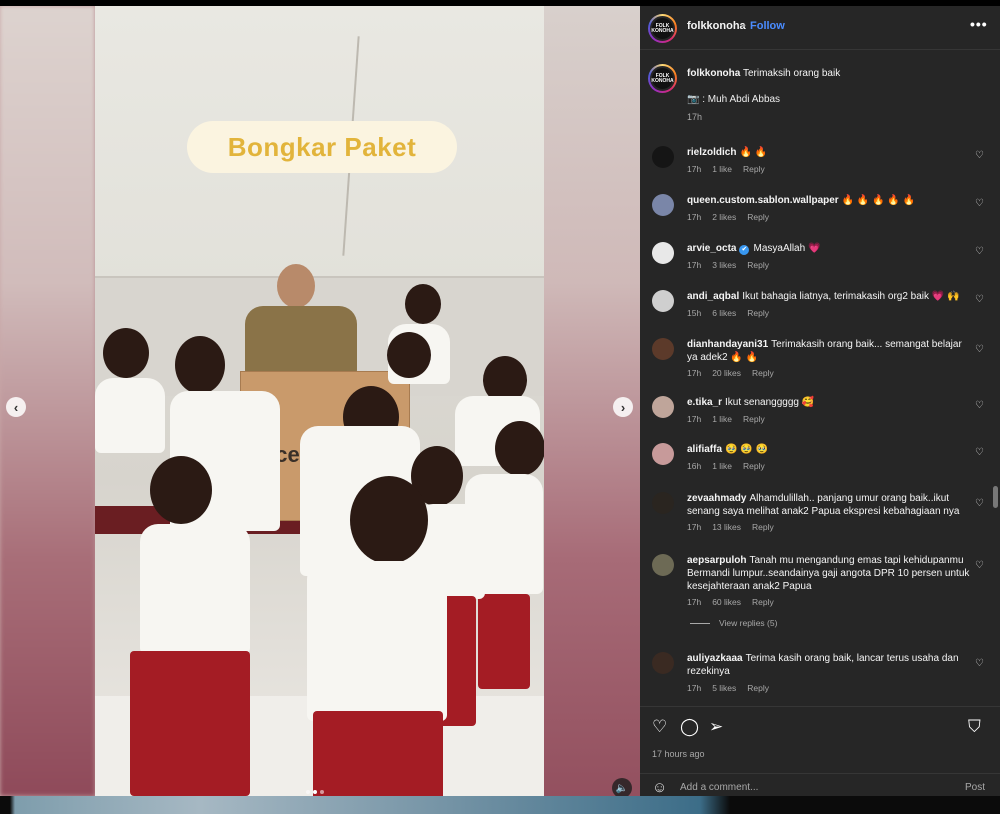 This screenshot has height=814, width=1000. What do you see at coordinates (659, 787) in the screenshot?
I see `smiley-icon: ☺` at bounding box center [659, 787].